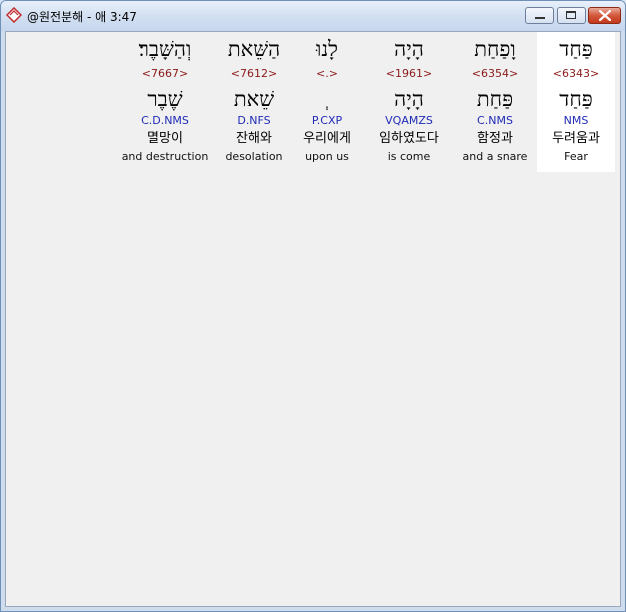 Image resolution: width=626 pixels, height=612 pixels. What do you see at coordinates (165, 120) in the screenshot?
I see `parsing-code: C.D.NMS` at bounding box center [165, 120].